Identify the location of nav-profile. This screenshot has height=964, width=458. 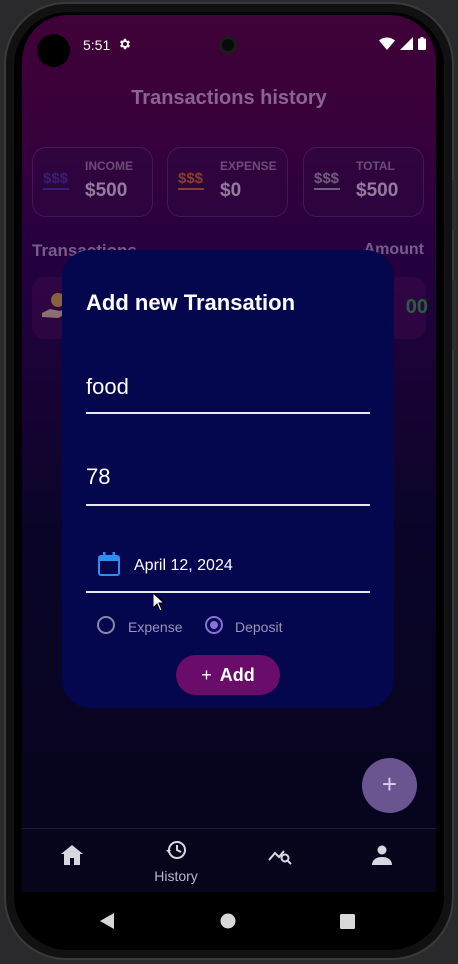
(382, 857).